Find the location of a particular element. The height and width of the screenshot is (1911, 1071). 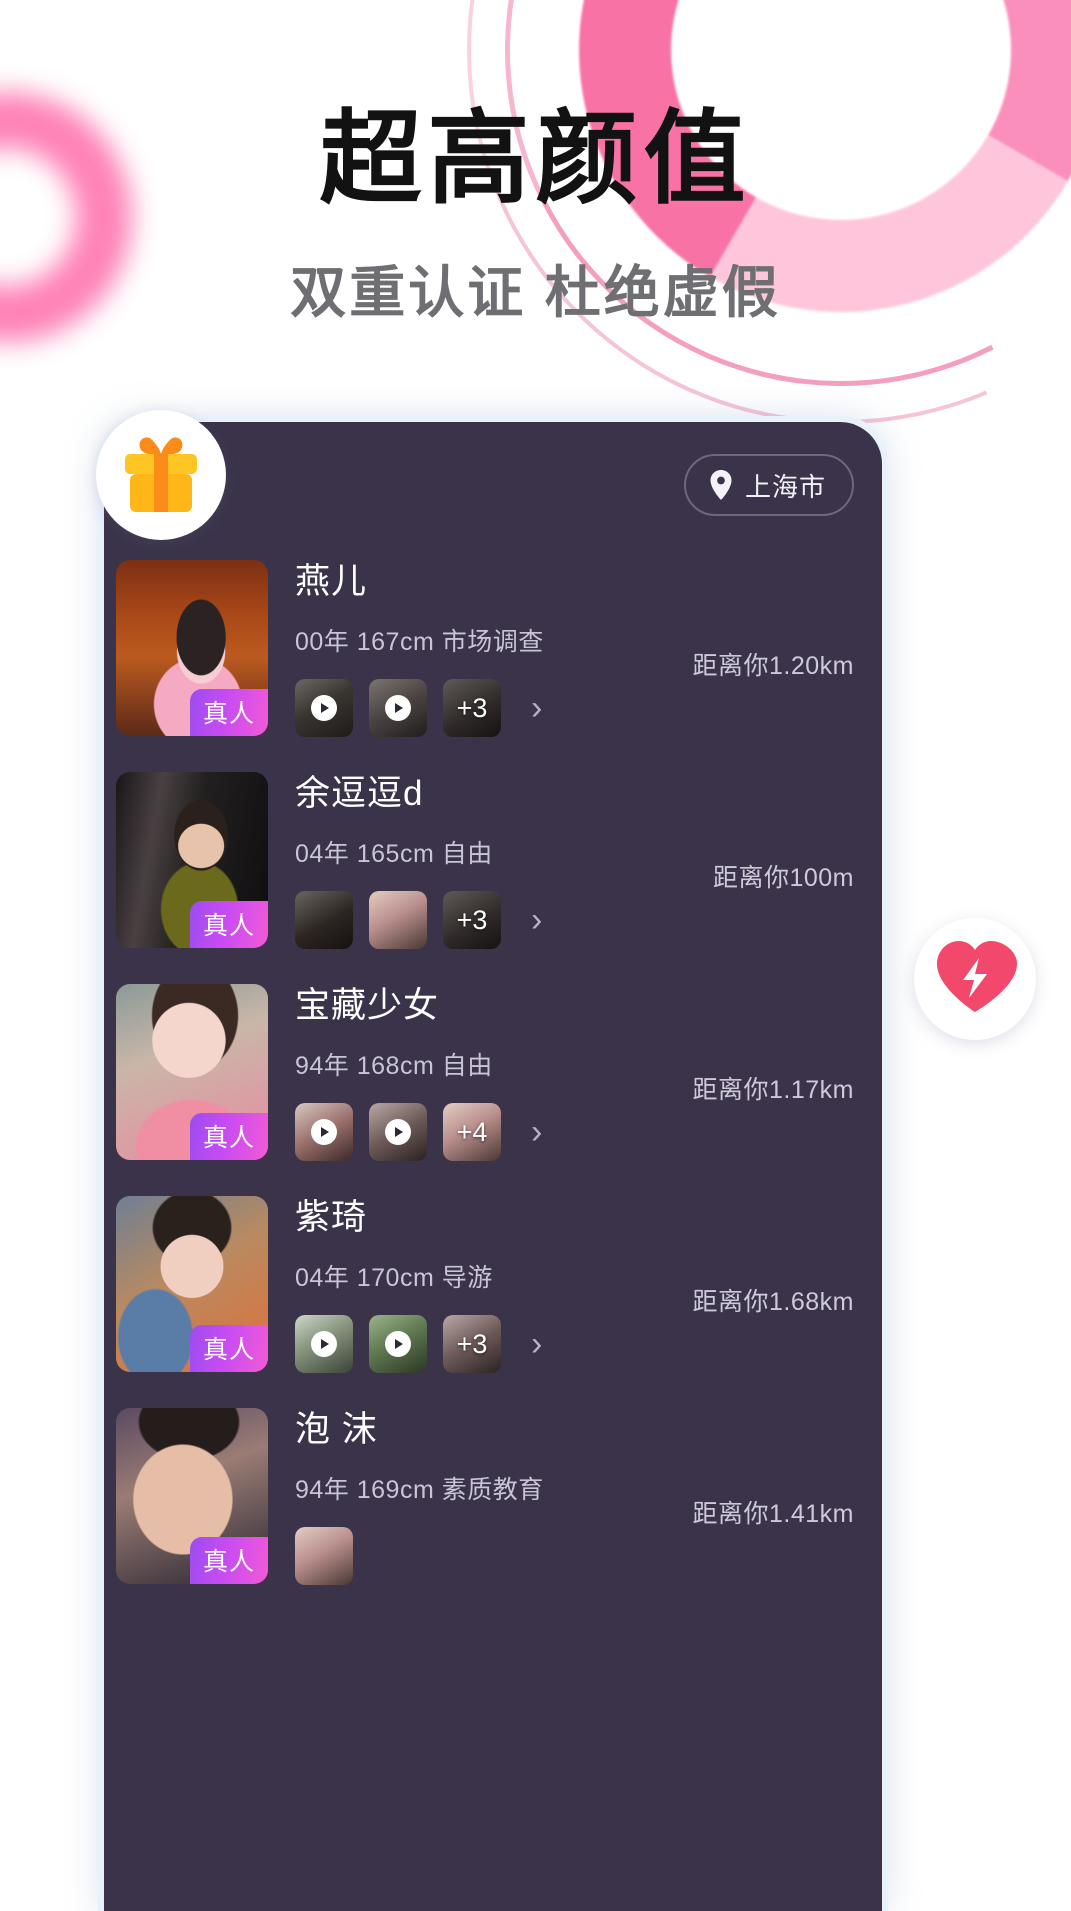

user-name: 泡 沫 is located at coordinates (336, 1429).